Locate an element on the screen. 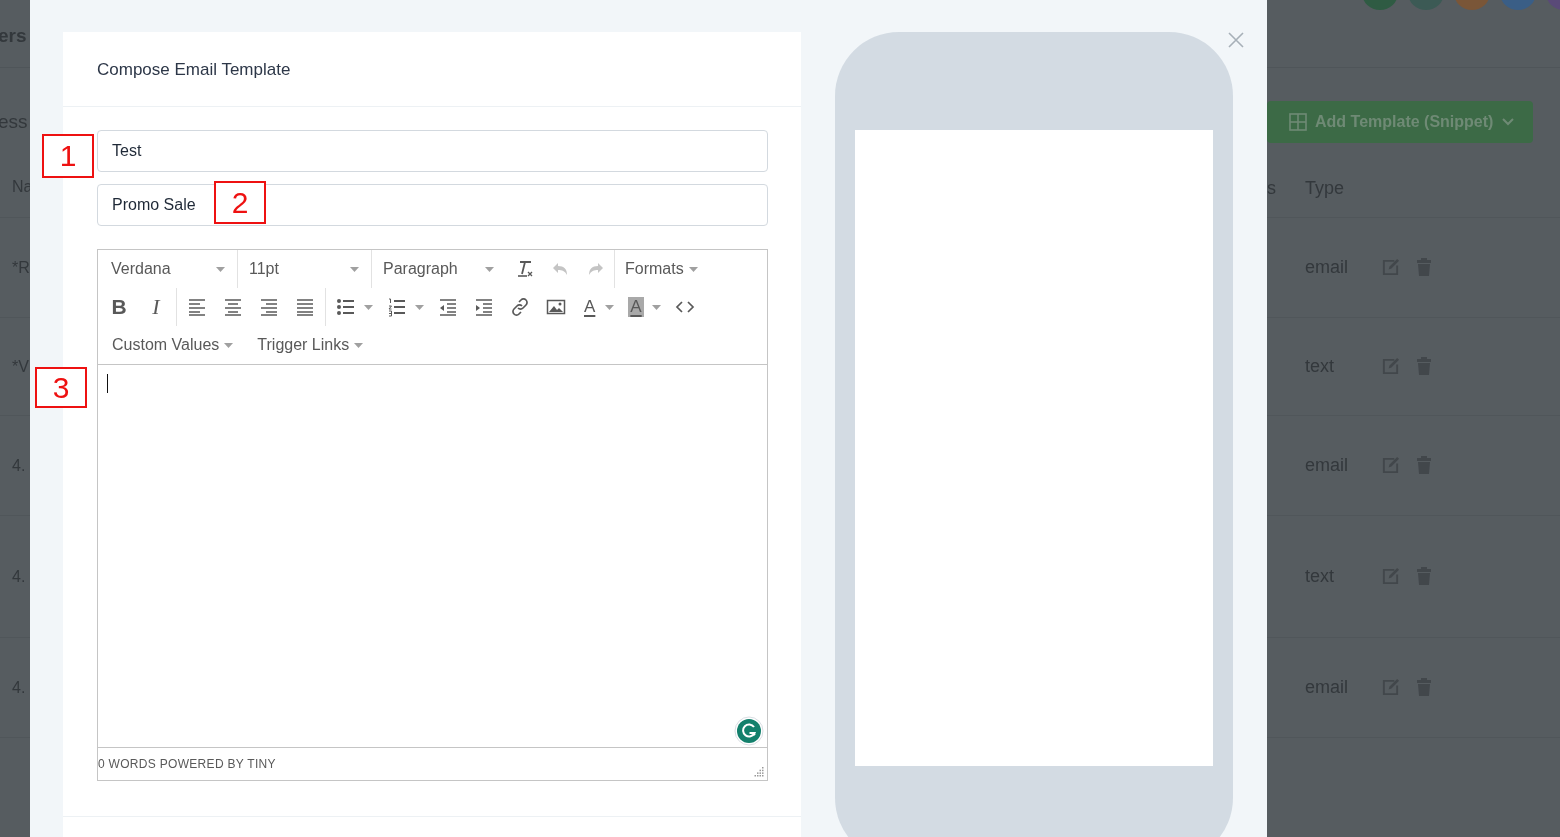 This screenshot has width=1560, height=837. annotation-label: 1 is located at coordinates (68, 156).